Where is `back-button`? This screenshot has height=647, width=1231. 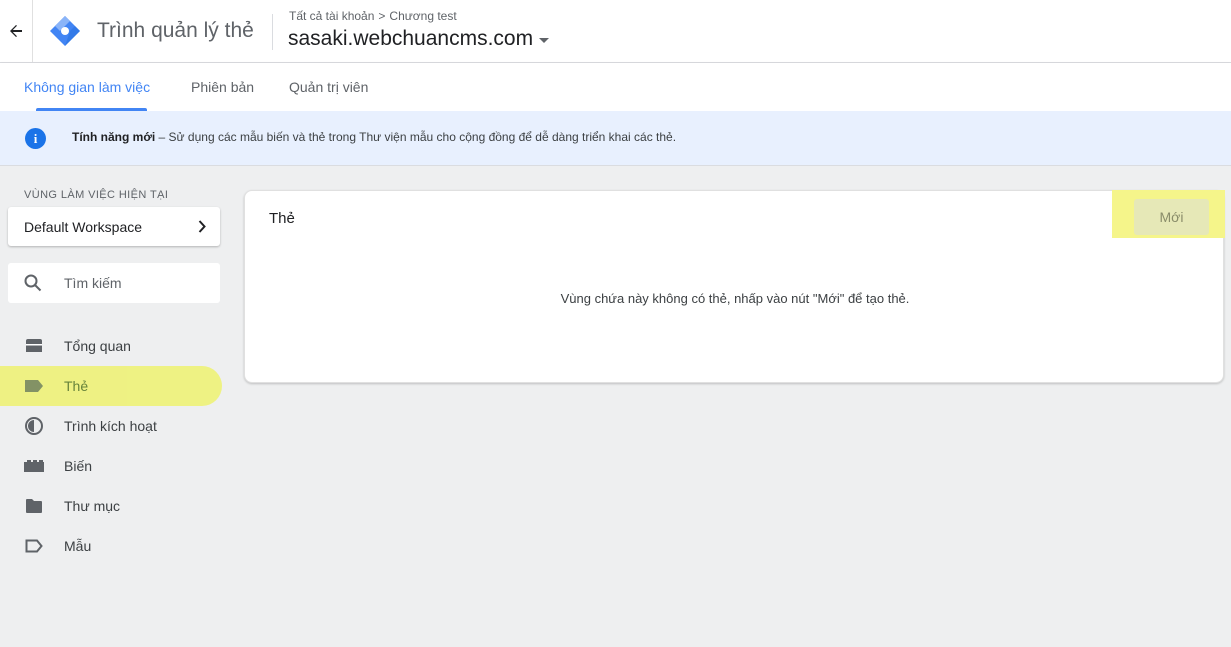 back-button is located at coordinates (16, 31).